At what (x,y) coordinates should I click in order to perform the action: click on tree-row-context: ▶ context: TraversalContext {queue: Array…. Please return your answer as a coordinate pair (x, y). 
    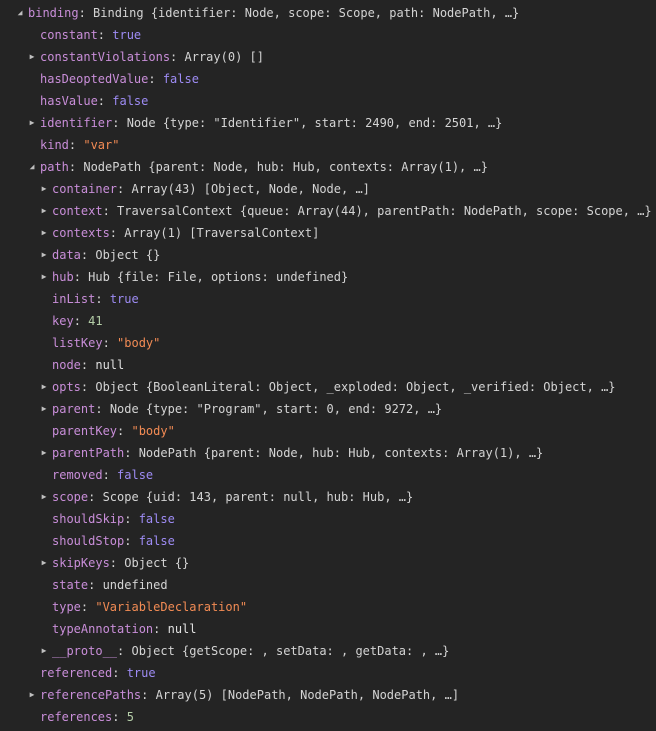
    Looking at the image, I should click on (328, 211).